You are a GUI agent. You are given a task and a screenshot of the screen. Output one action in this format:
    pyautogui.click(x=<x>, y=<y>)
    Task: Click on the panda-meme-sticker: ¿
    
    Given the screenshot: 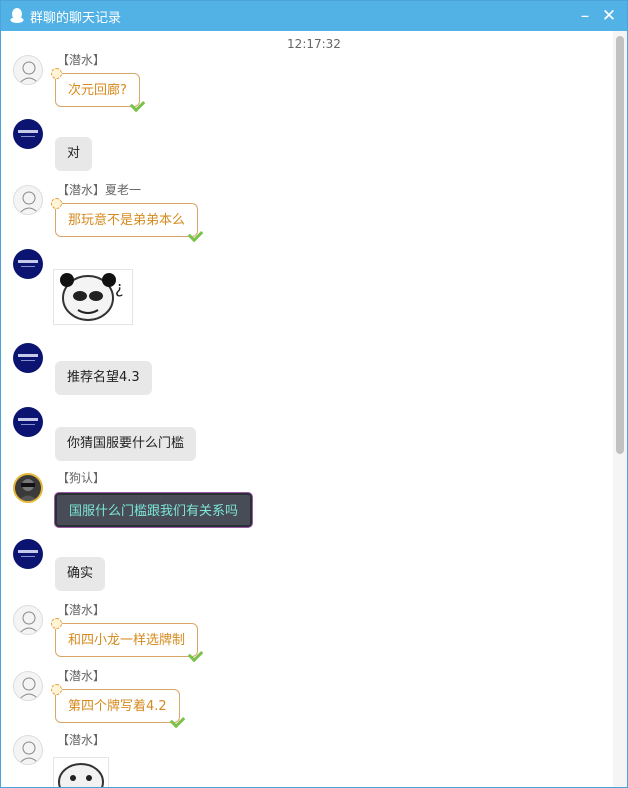 What is the action you would take?
    pyautogui.click(x=93, y=297)
    